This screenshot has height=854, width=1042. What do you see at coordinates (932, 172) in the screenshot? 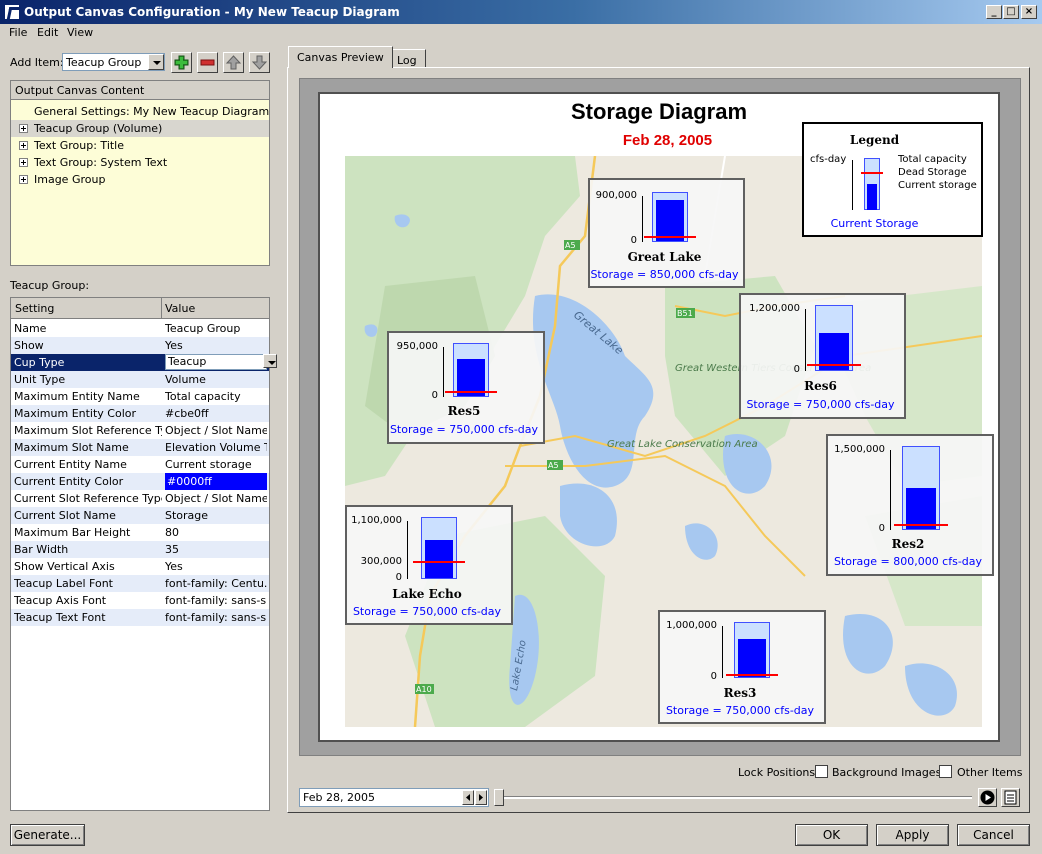
I see `legend-item-dead: Dead Storage` at bounding box center [932, 172].